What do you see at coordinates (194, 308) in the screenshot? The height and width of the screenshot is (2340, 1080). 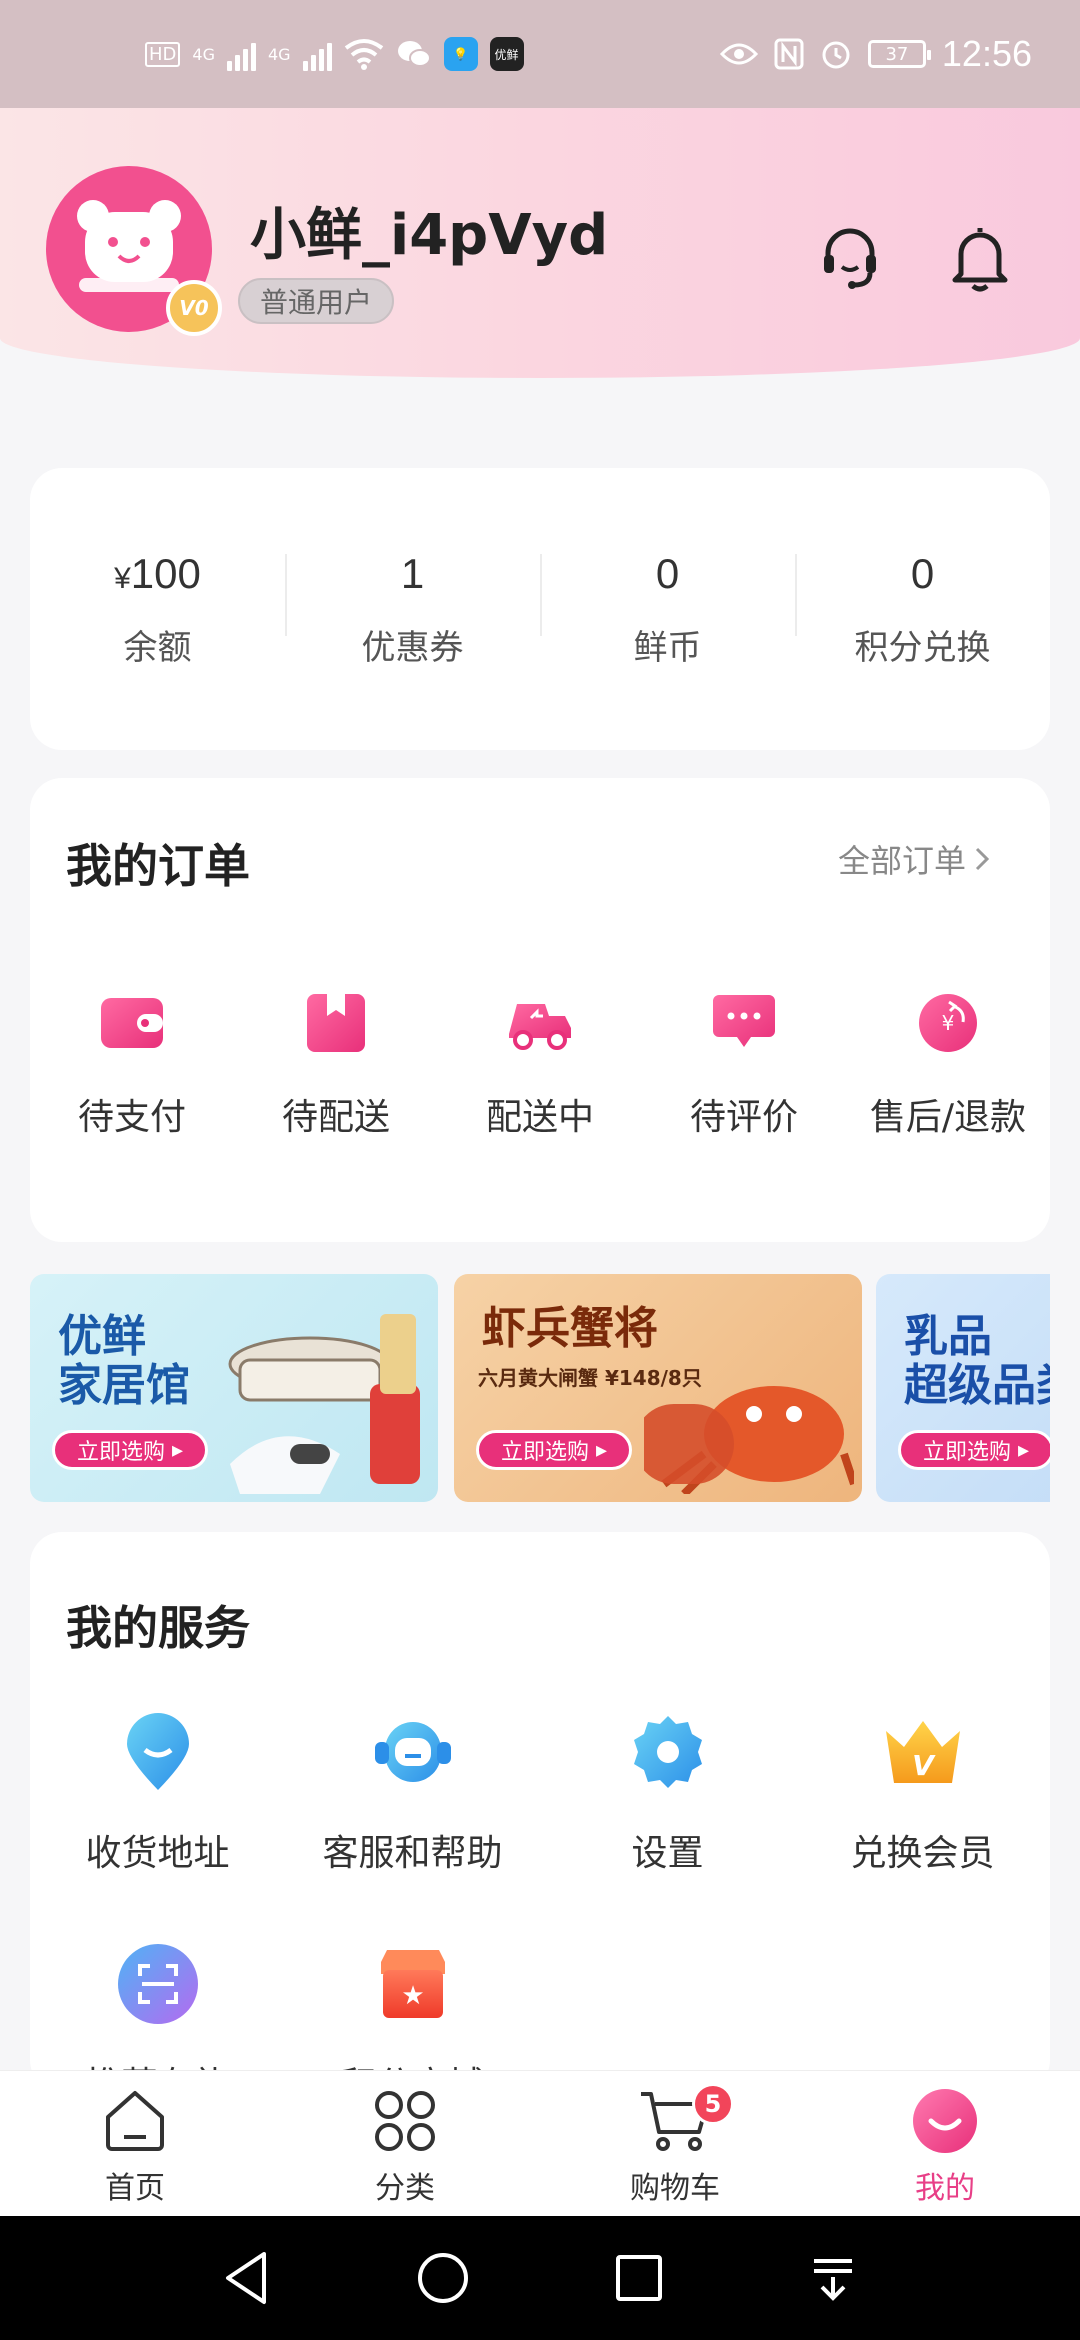 I see `level-badge: V0` at bounding box center [194, 308].